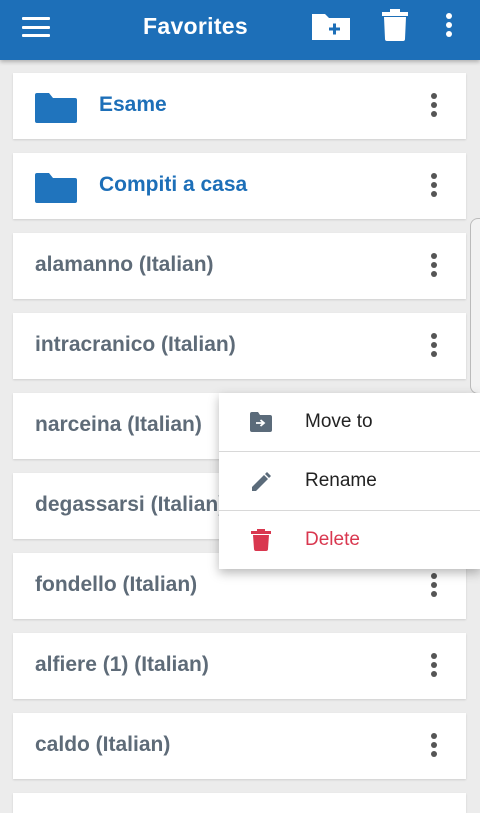  I want to click on menu-item-label: Rename, so click(341, 480).